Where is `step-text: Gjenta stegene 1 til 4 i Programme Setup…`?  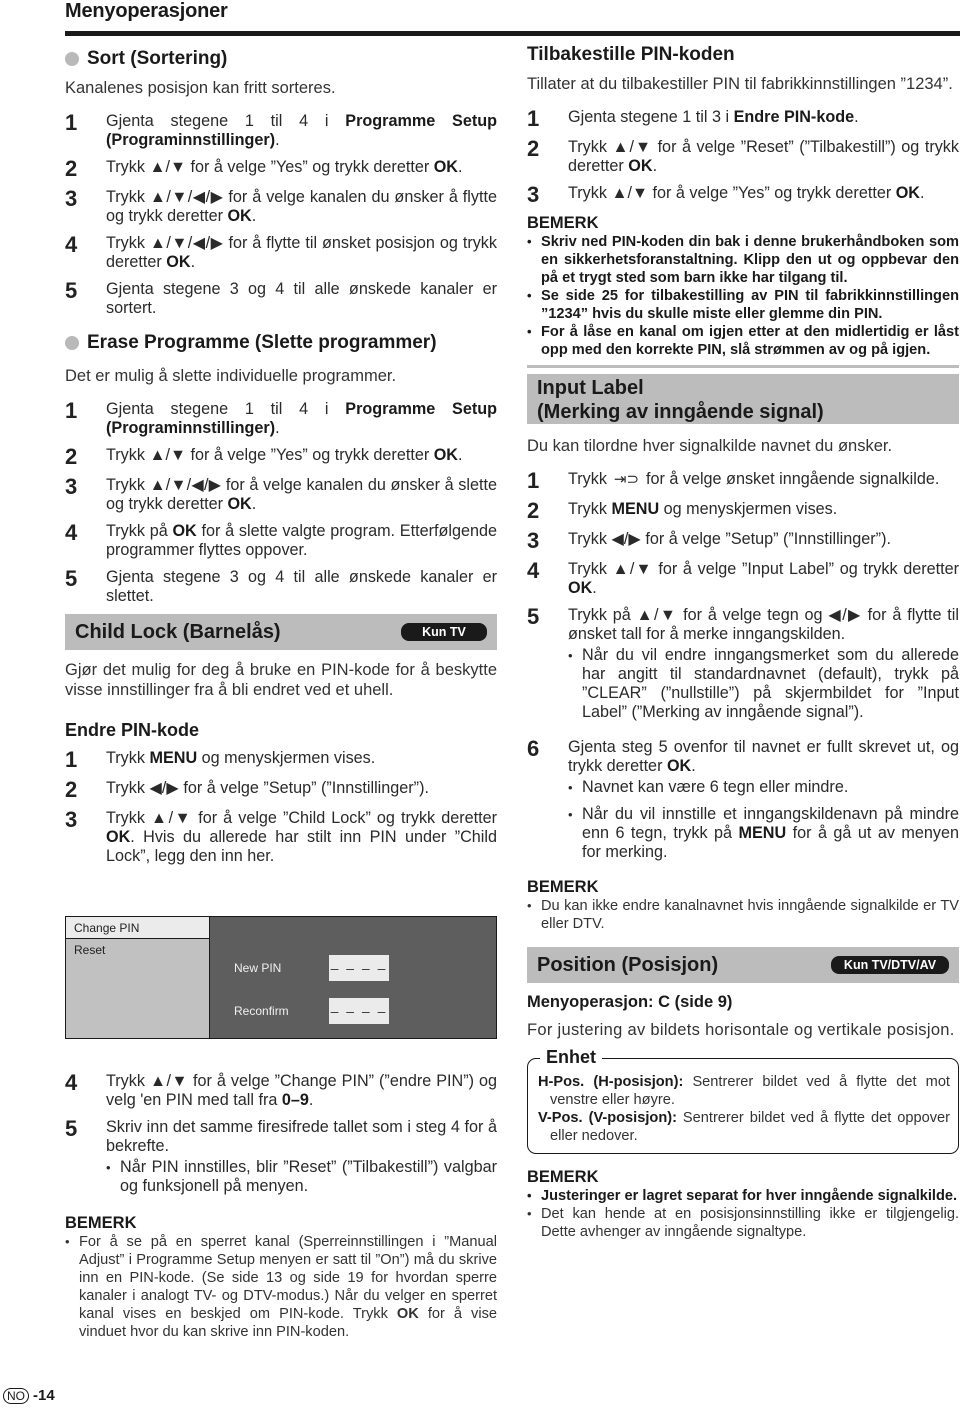 step-text: Gjenta stegene 1 til 4 i Programme Setup… is located at coordinates (301, 418).